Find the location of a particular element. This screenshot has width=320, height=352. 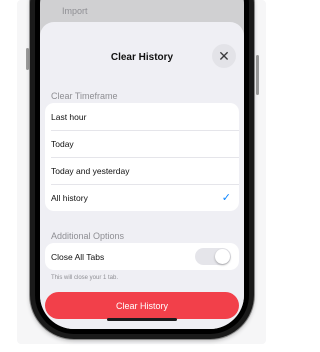

toggle-knob is located at coordinates (222, 256).